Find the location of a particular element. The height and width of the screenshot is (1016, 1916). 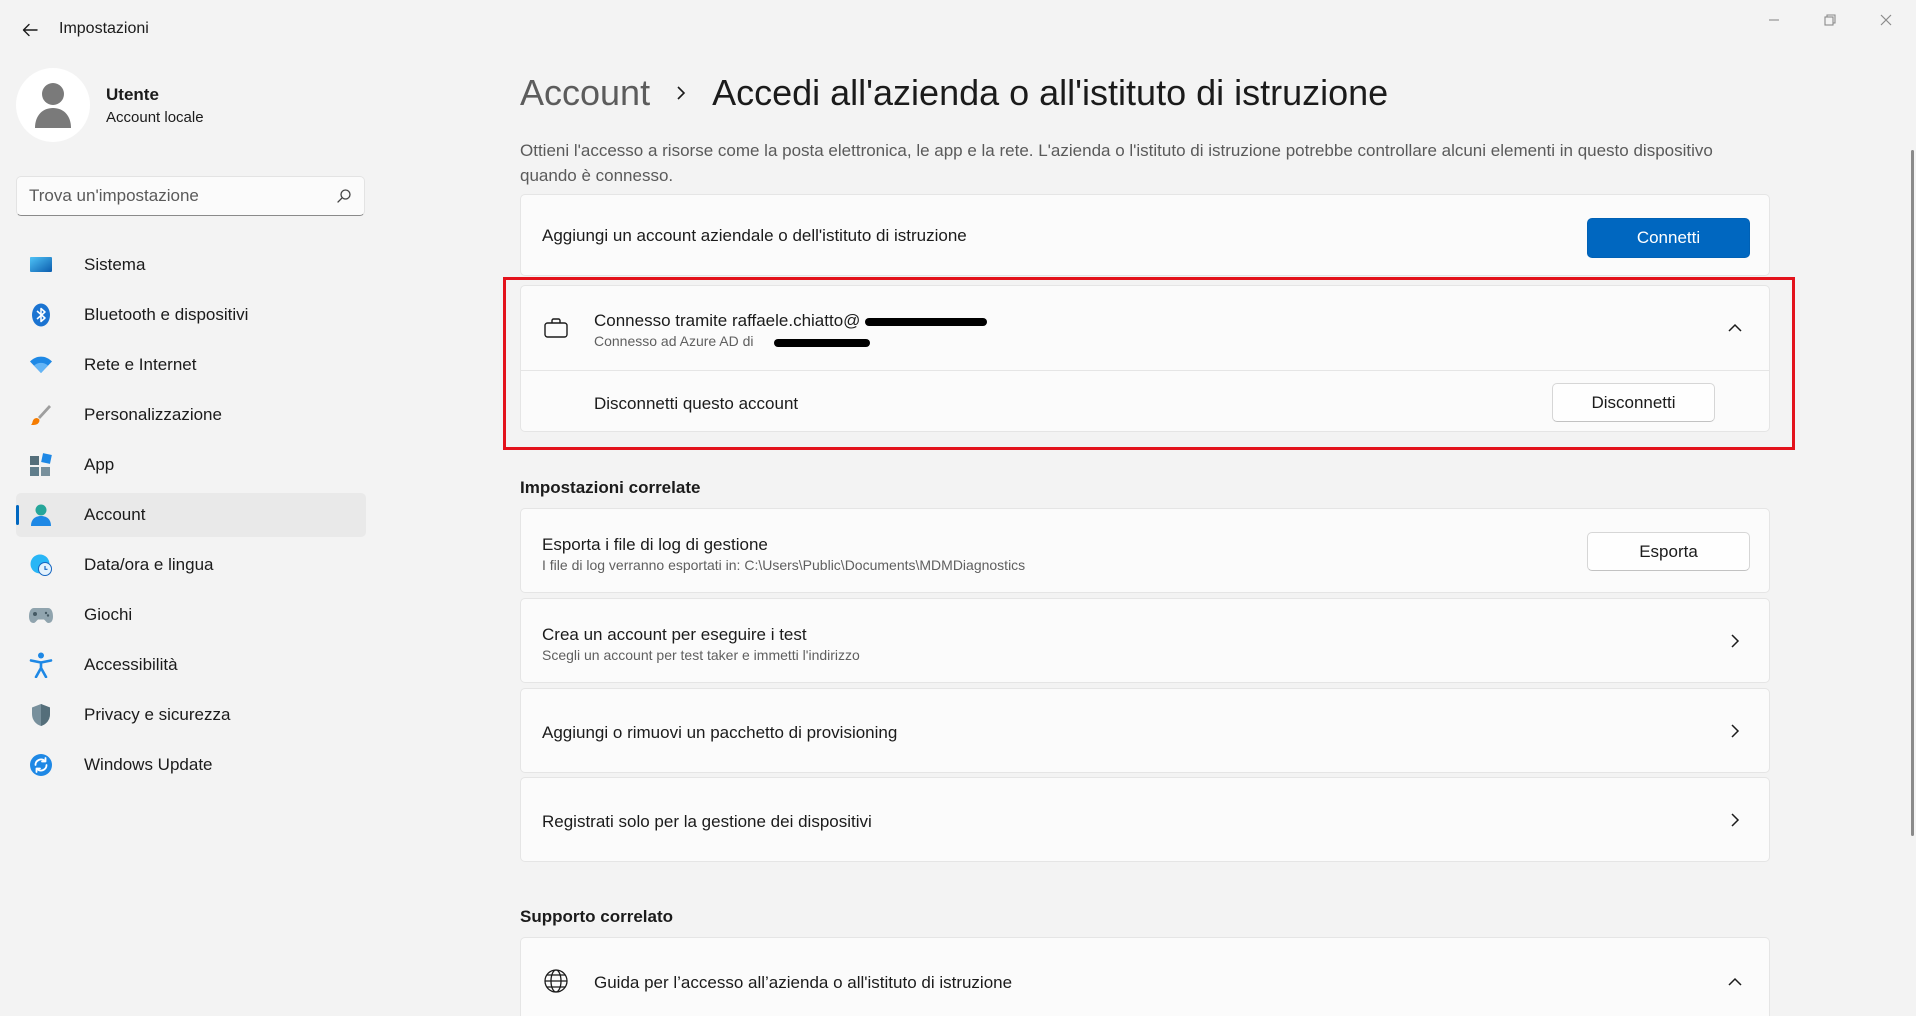

wifi-icon is located at coordinates (41, 365).